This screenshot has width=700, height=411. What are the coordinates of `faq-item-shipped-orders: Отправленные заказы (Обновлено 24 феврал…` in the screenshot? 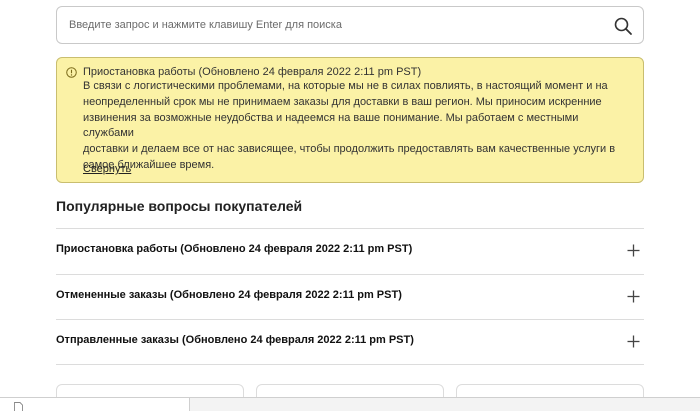 It's located at (350, 342).